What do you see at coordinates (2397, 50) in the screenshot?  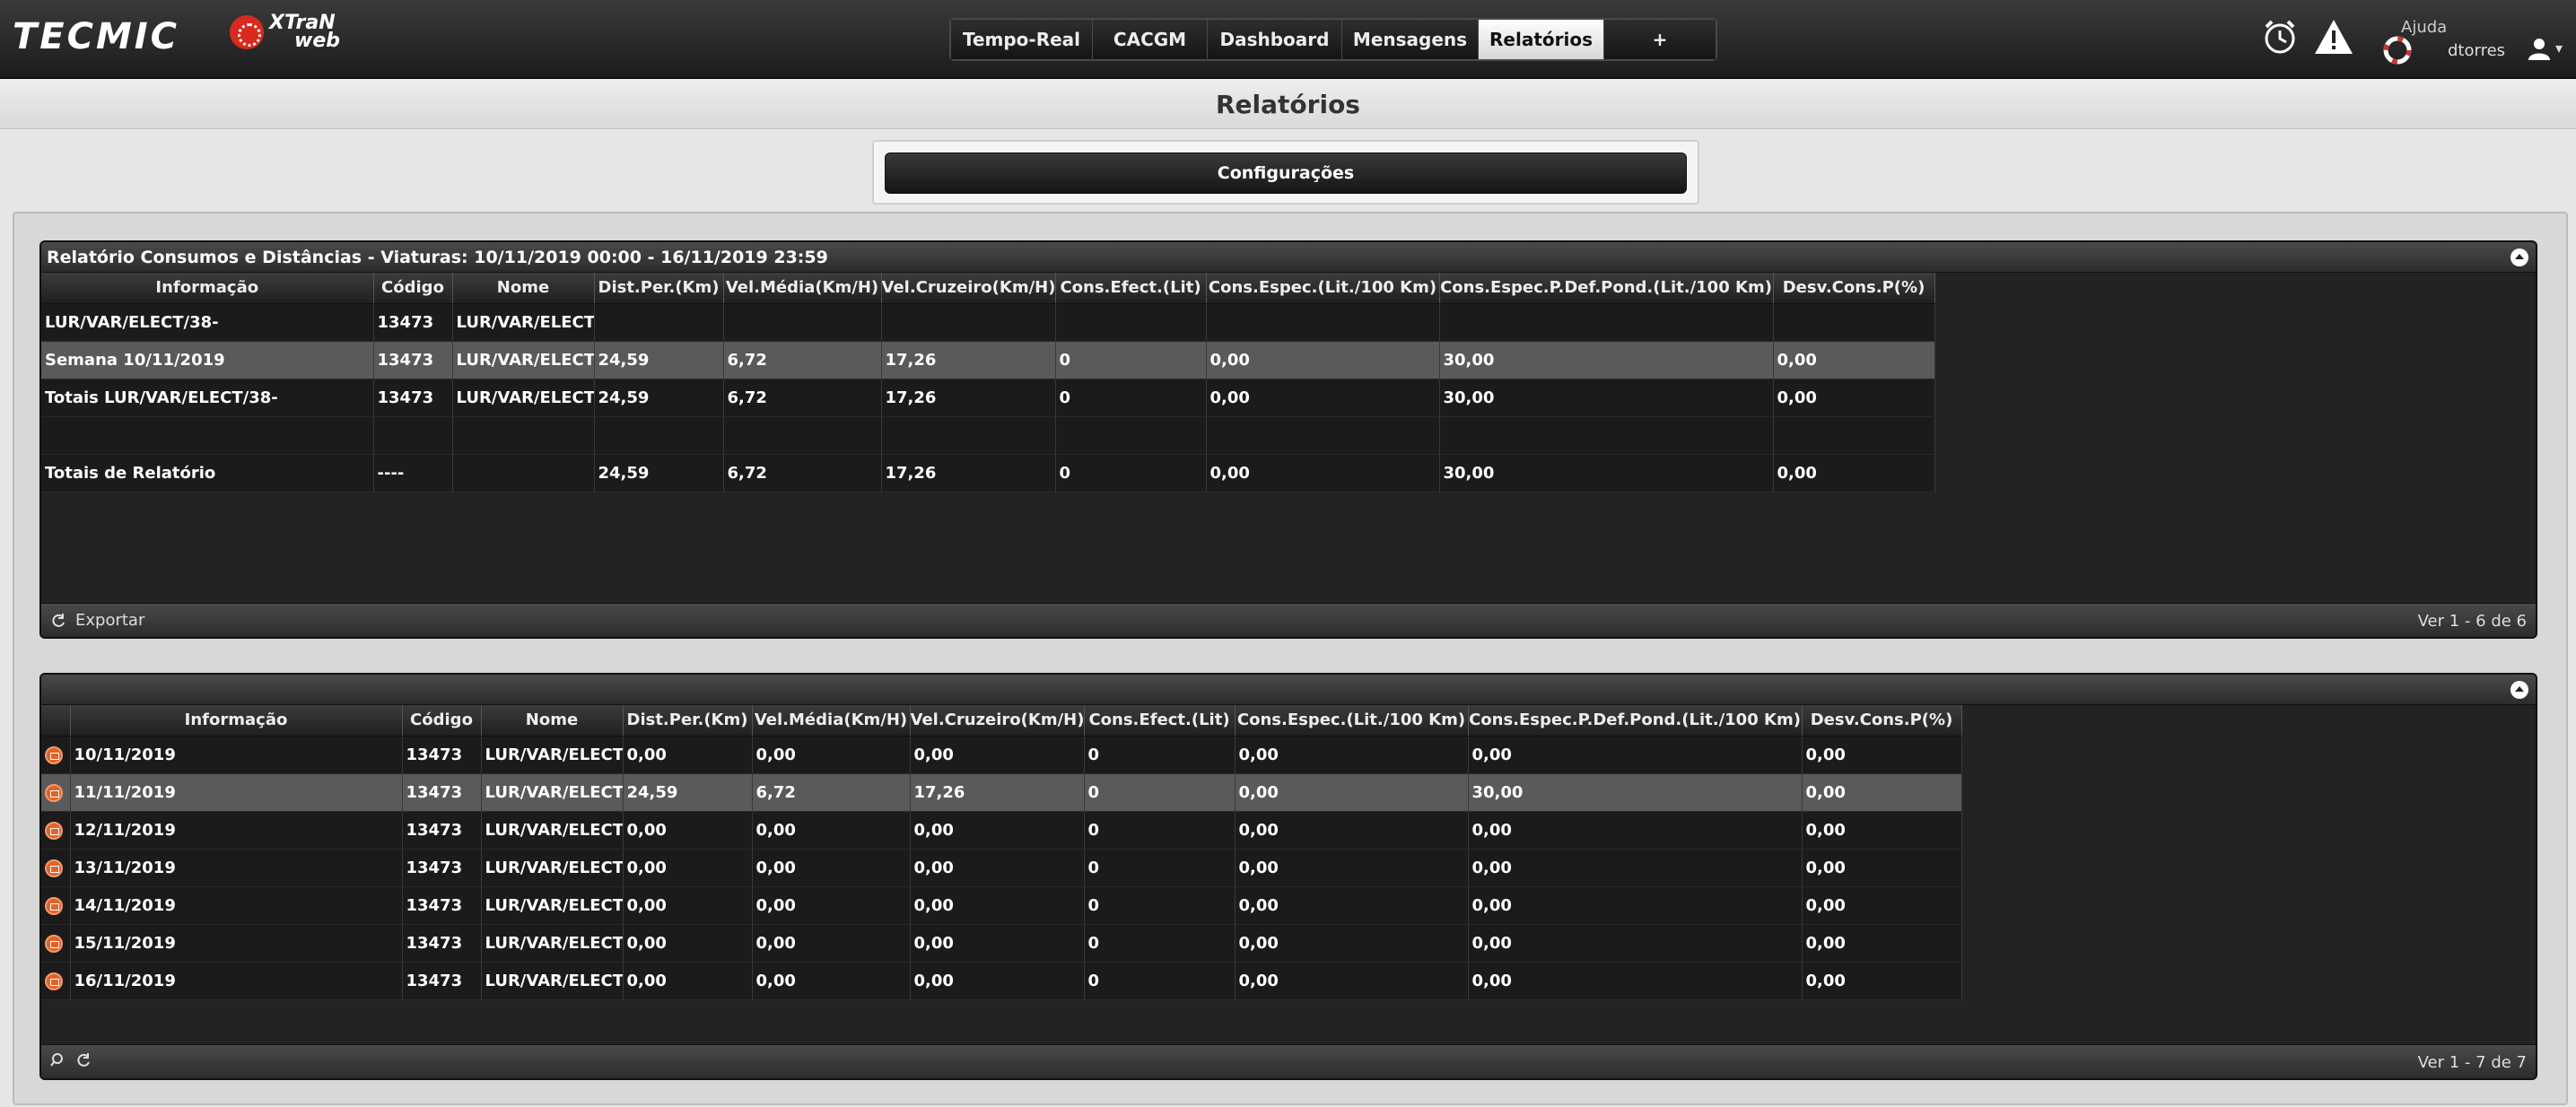 I see `lifebuoy-icon` at bounding box center [2397, 50].